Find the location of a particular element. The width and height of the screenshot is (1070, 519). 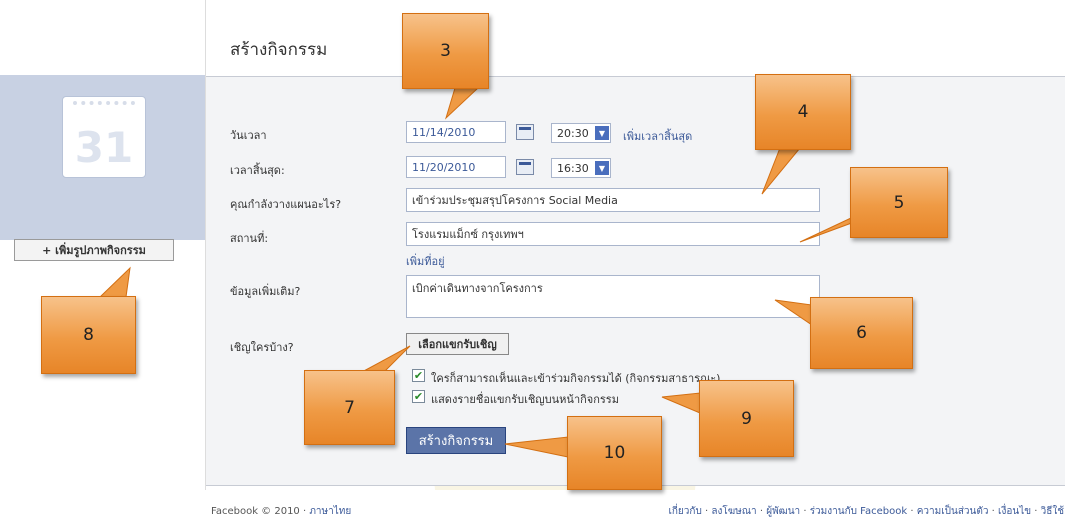

callout-4: 4 is located at coordinates (803, 112).